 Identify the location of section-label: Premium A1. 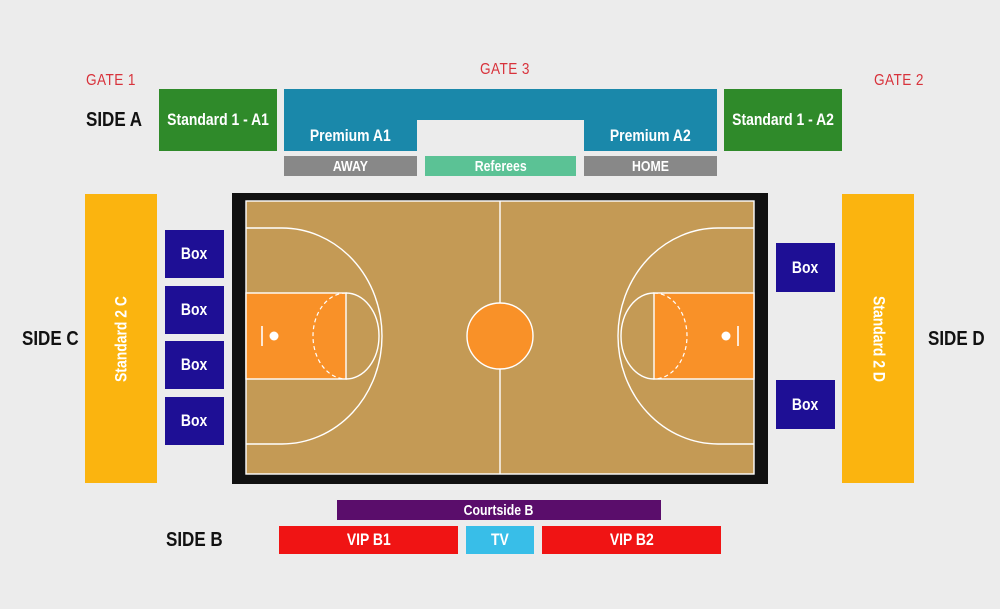
(350, 135).